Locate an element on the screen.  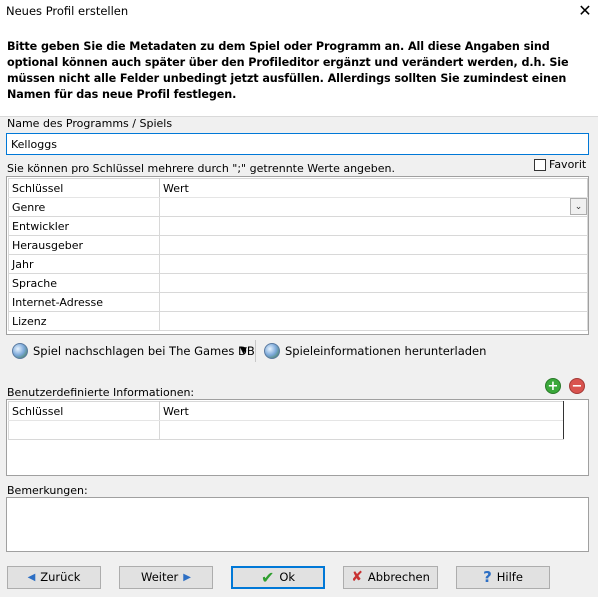
arrow-right-icon: ▶ is located at coordinates (187, 577).